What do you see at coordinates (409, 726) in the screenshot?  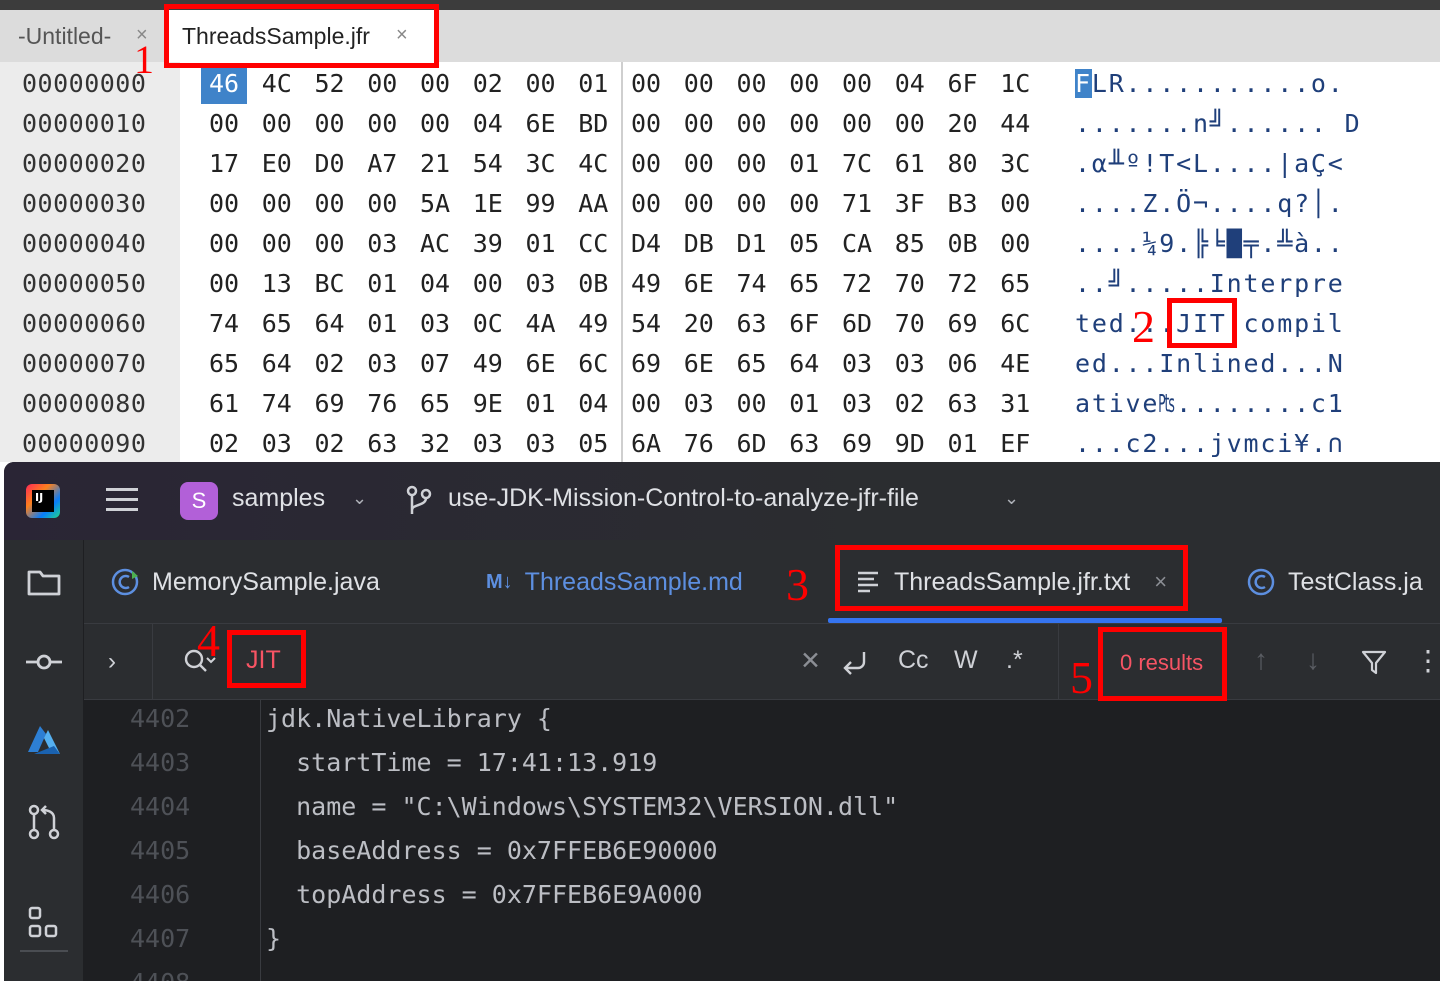 I see `code-line: jdk.NativeLibrary {` at bounding box center [409, 726].